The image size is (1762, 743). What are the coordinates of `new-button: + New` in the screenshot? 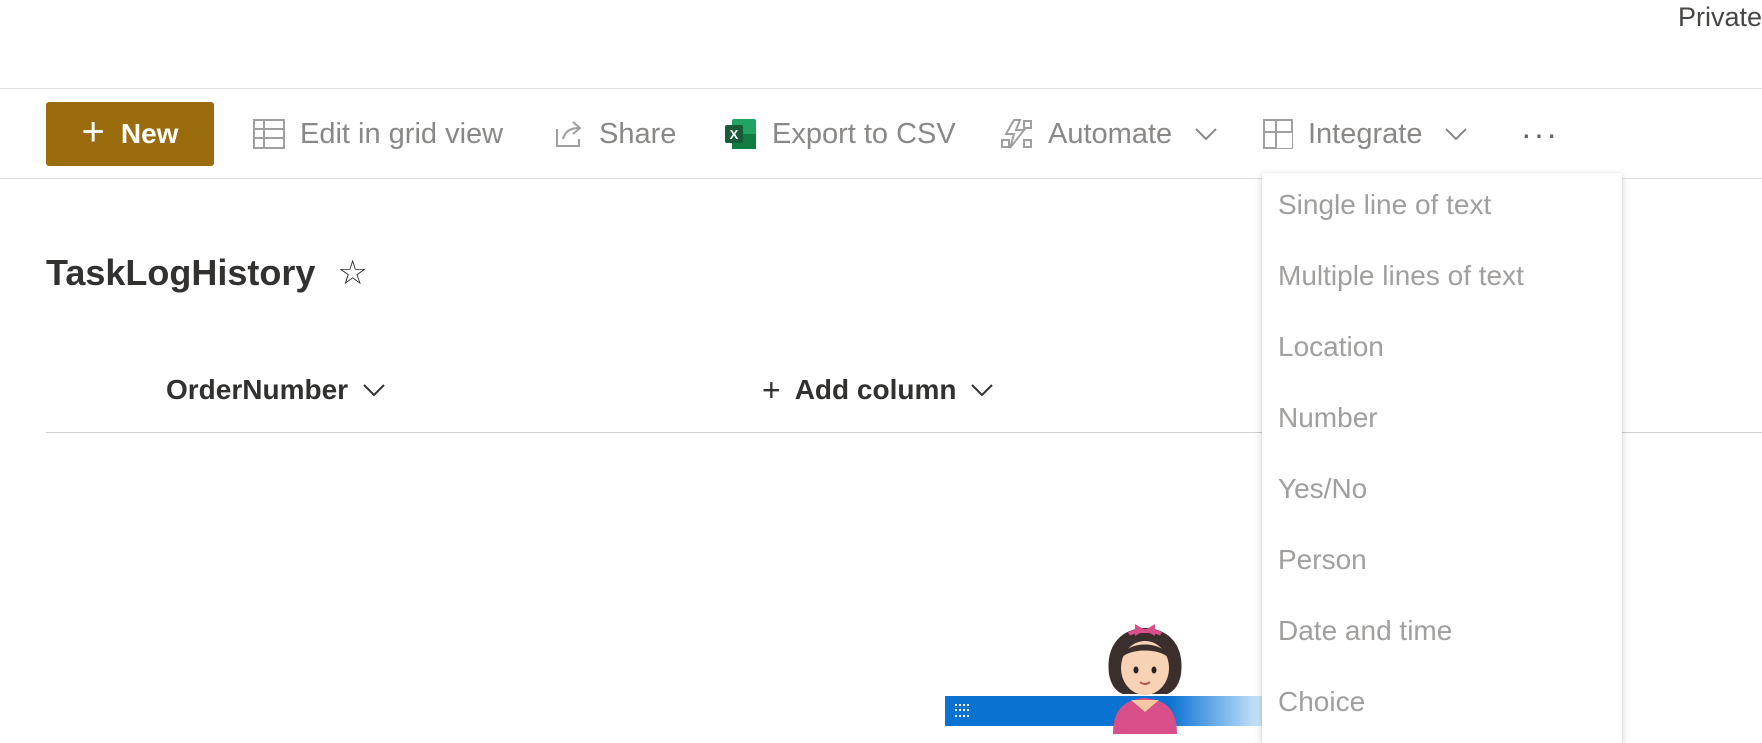 It's located at (130, 134).